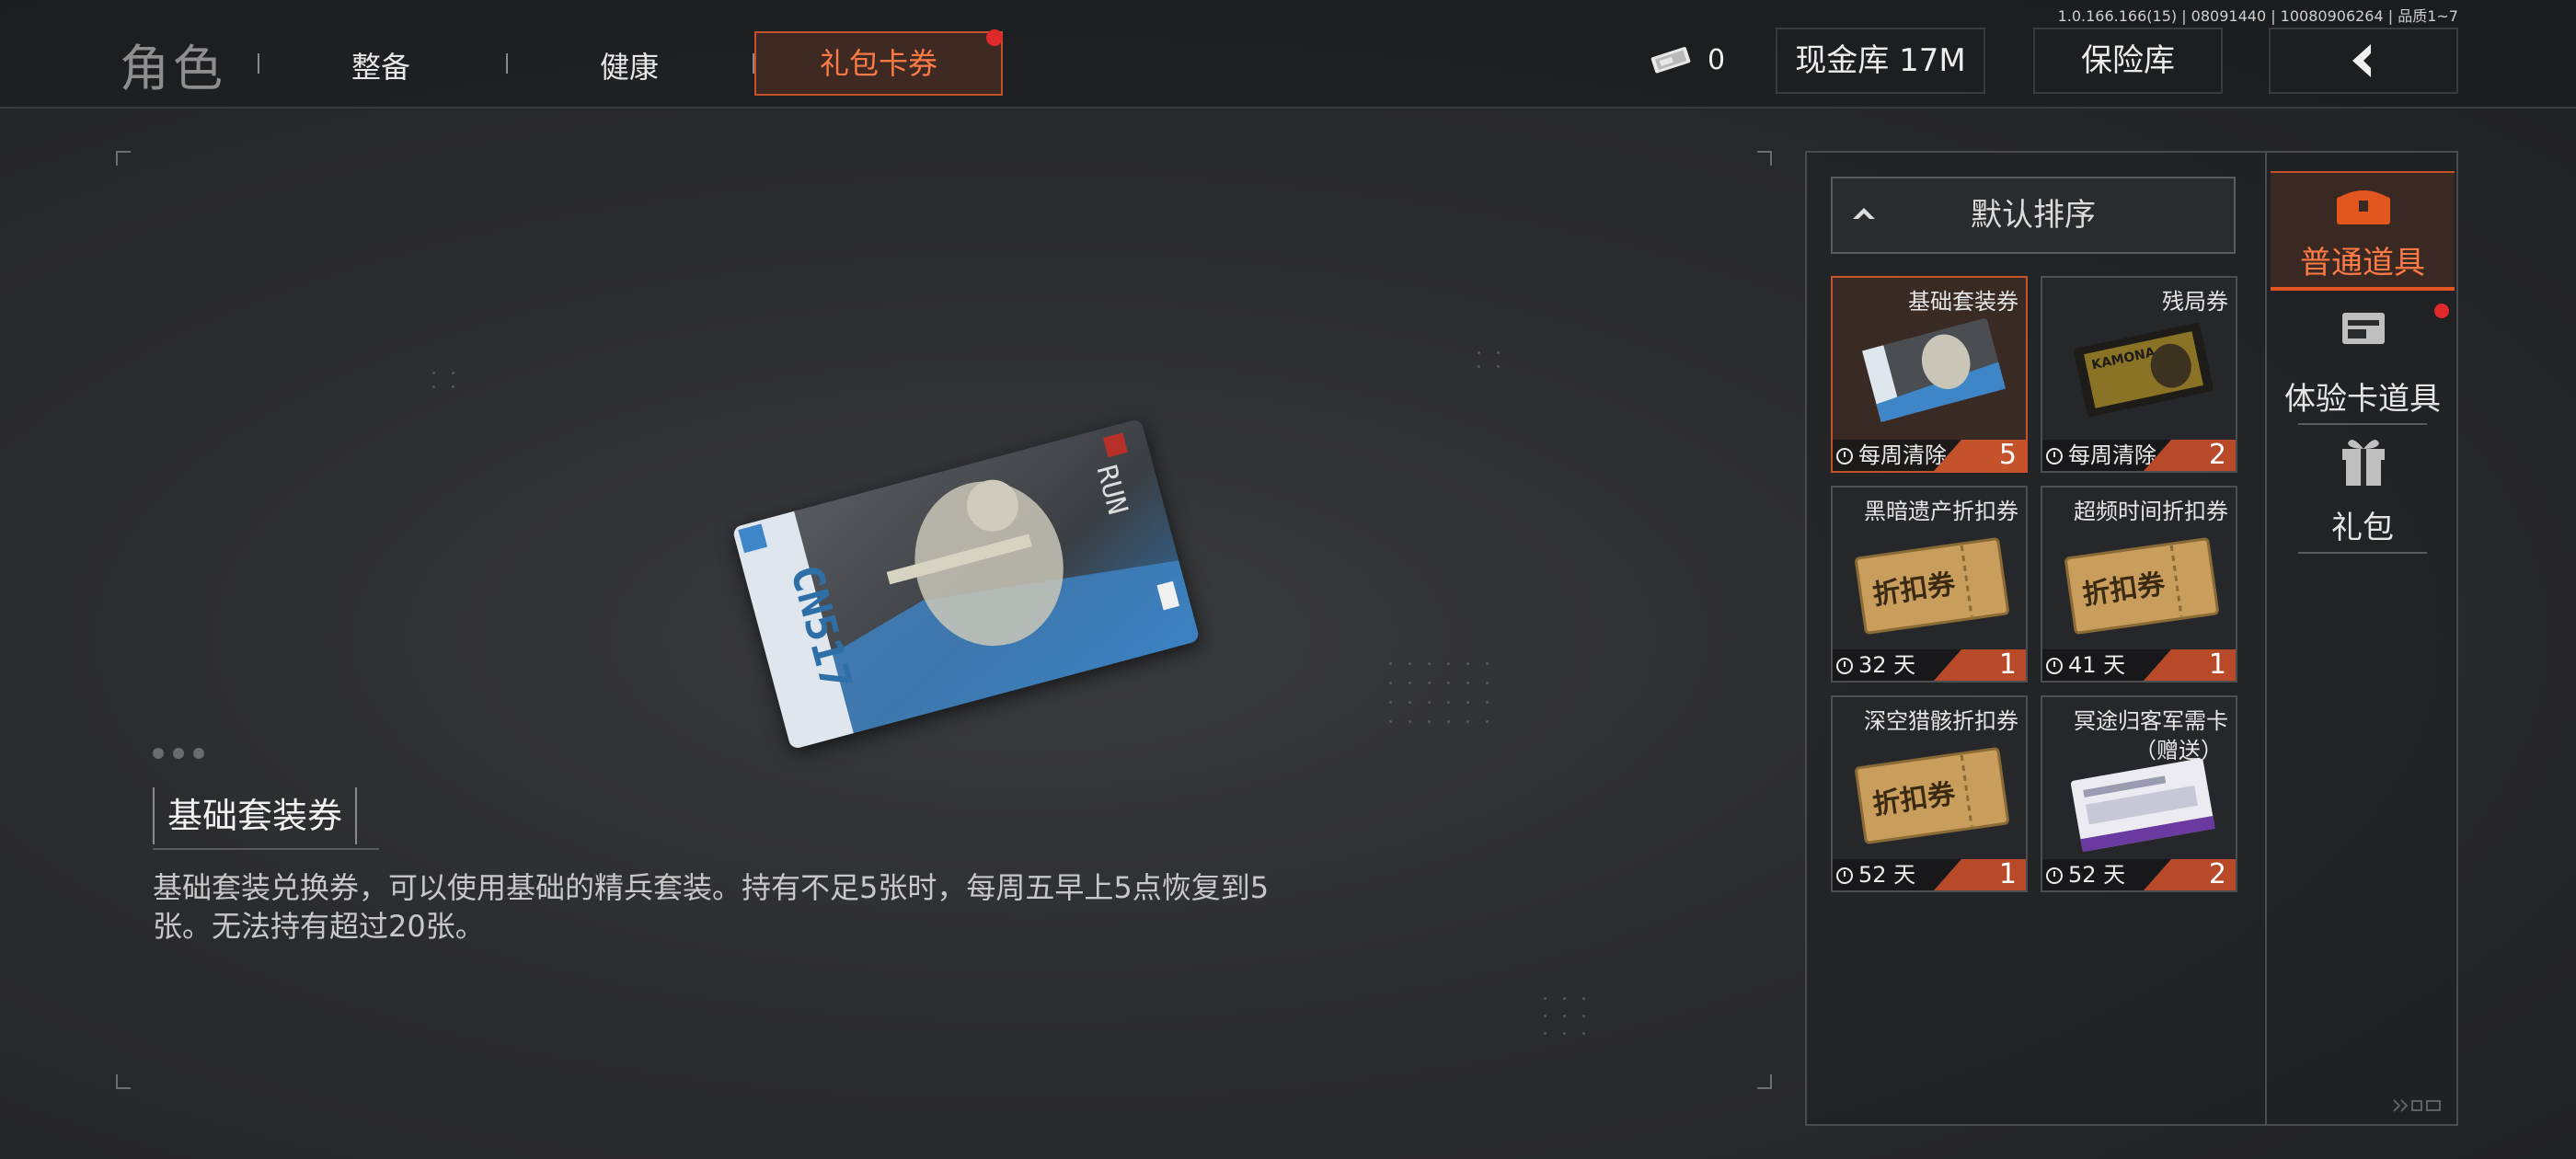  I want to click on item-name-gift-tag: （赠送）, so click(2178, 750).